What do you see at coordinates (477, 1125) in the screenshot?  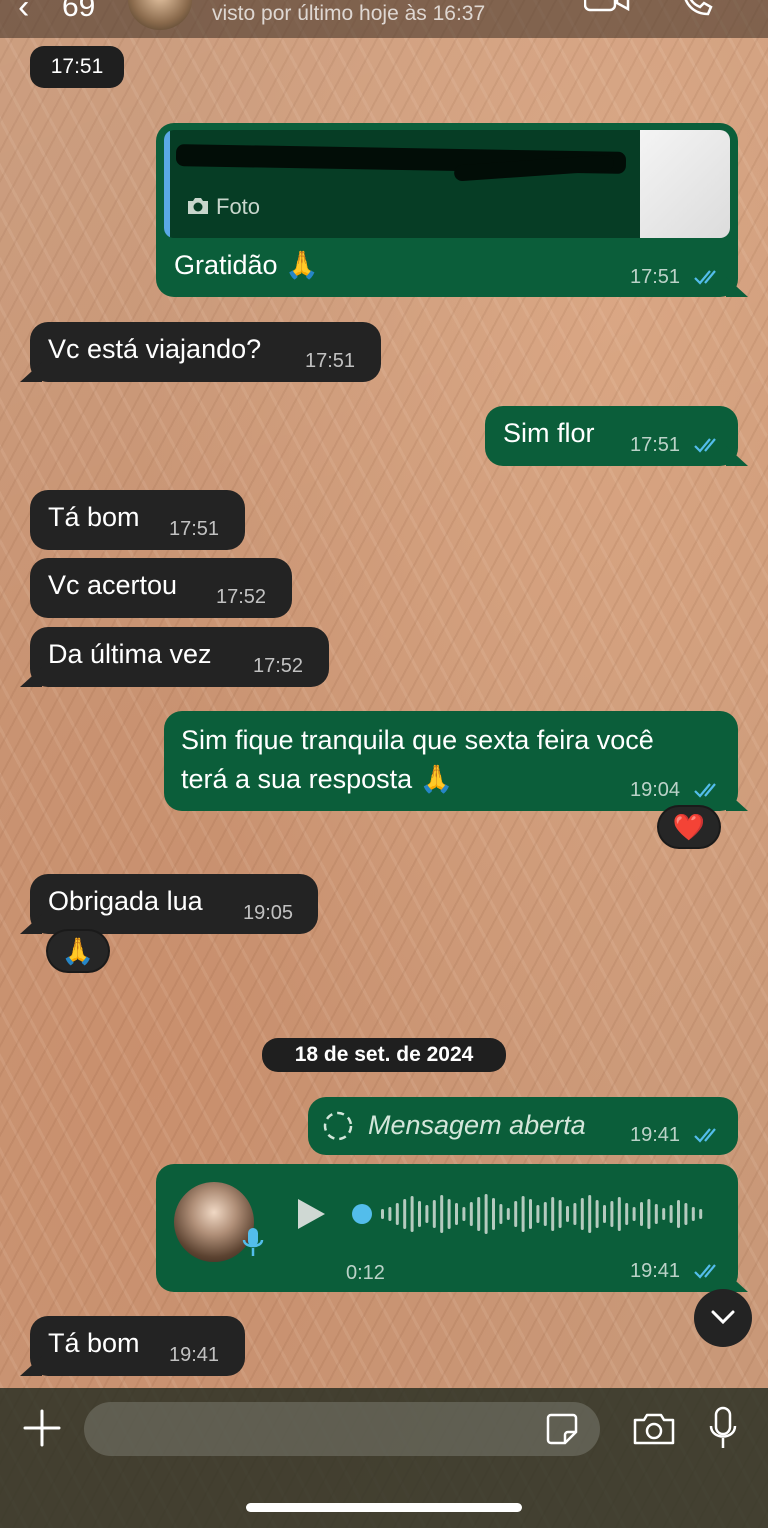 I see `message-text: Mensagem aberta` at bounding box center [477, 1125].